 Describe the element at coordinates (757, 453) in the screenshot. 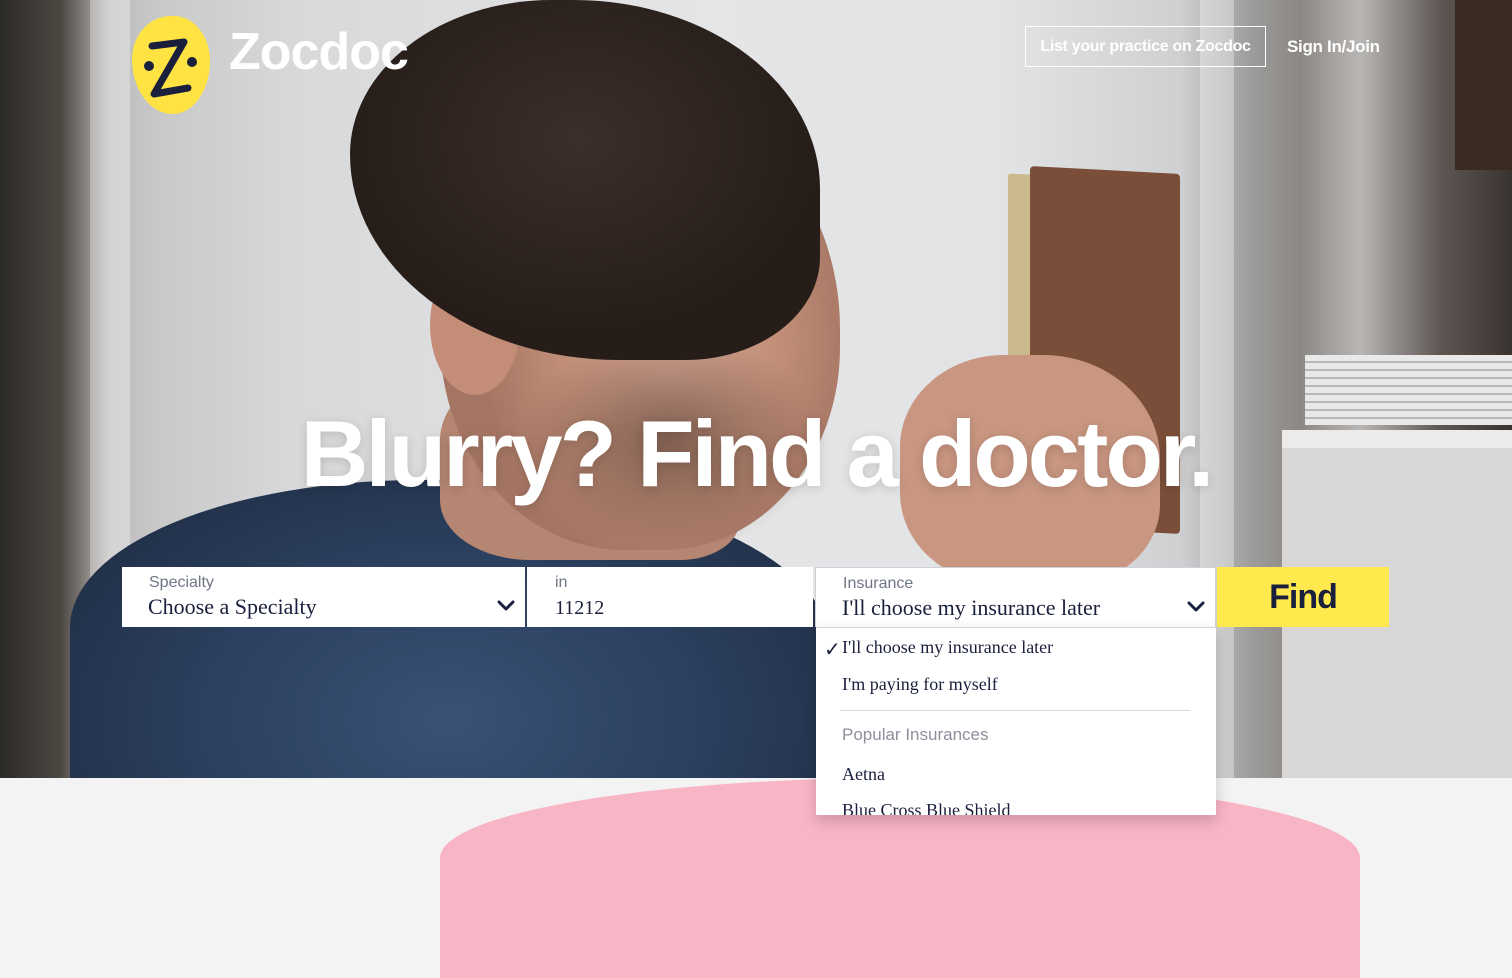

I see `hero-headline: Blurry? Find a doctor.` at that location.